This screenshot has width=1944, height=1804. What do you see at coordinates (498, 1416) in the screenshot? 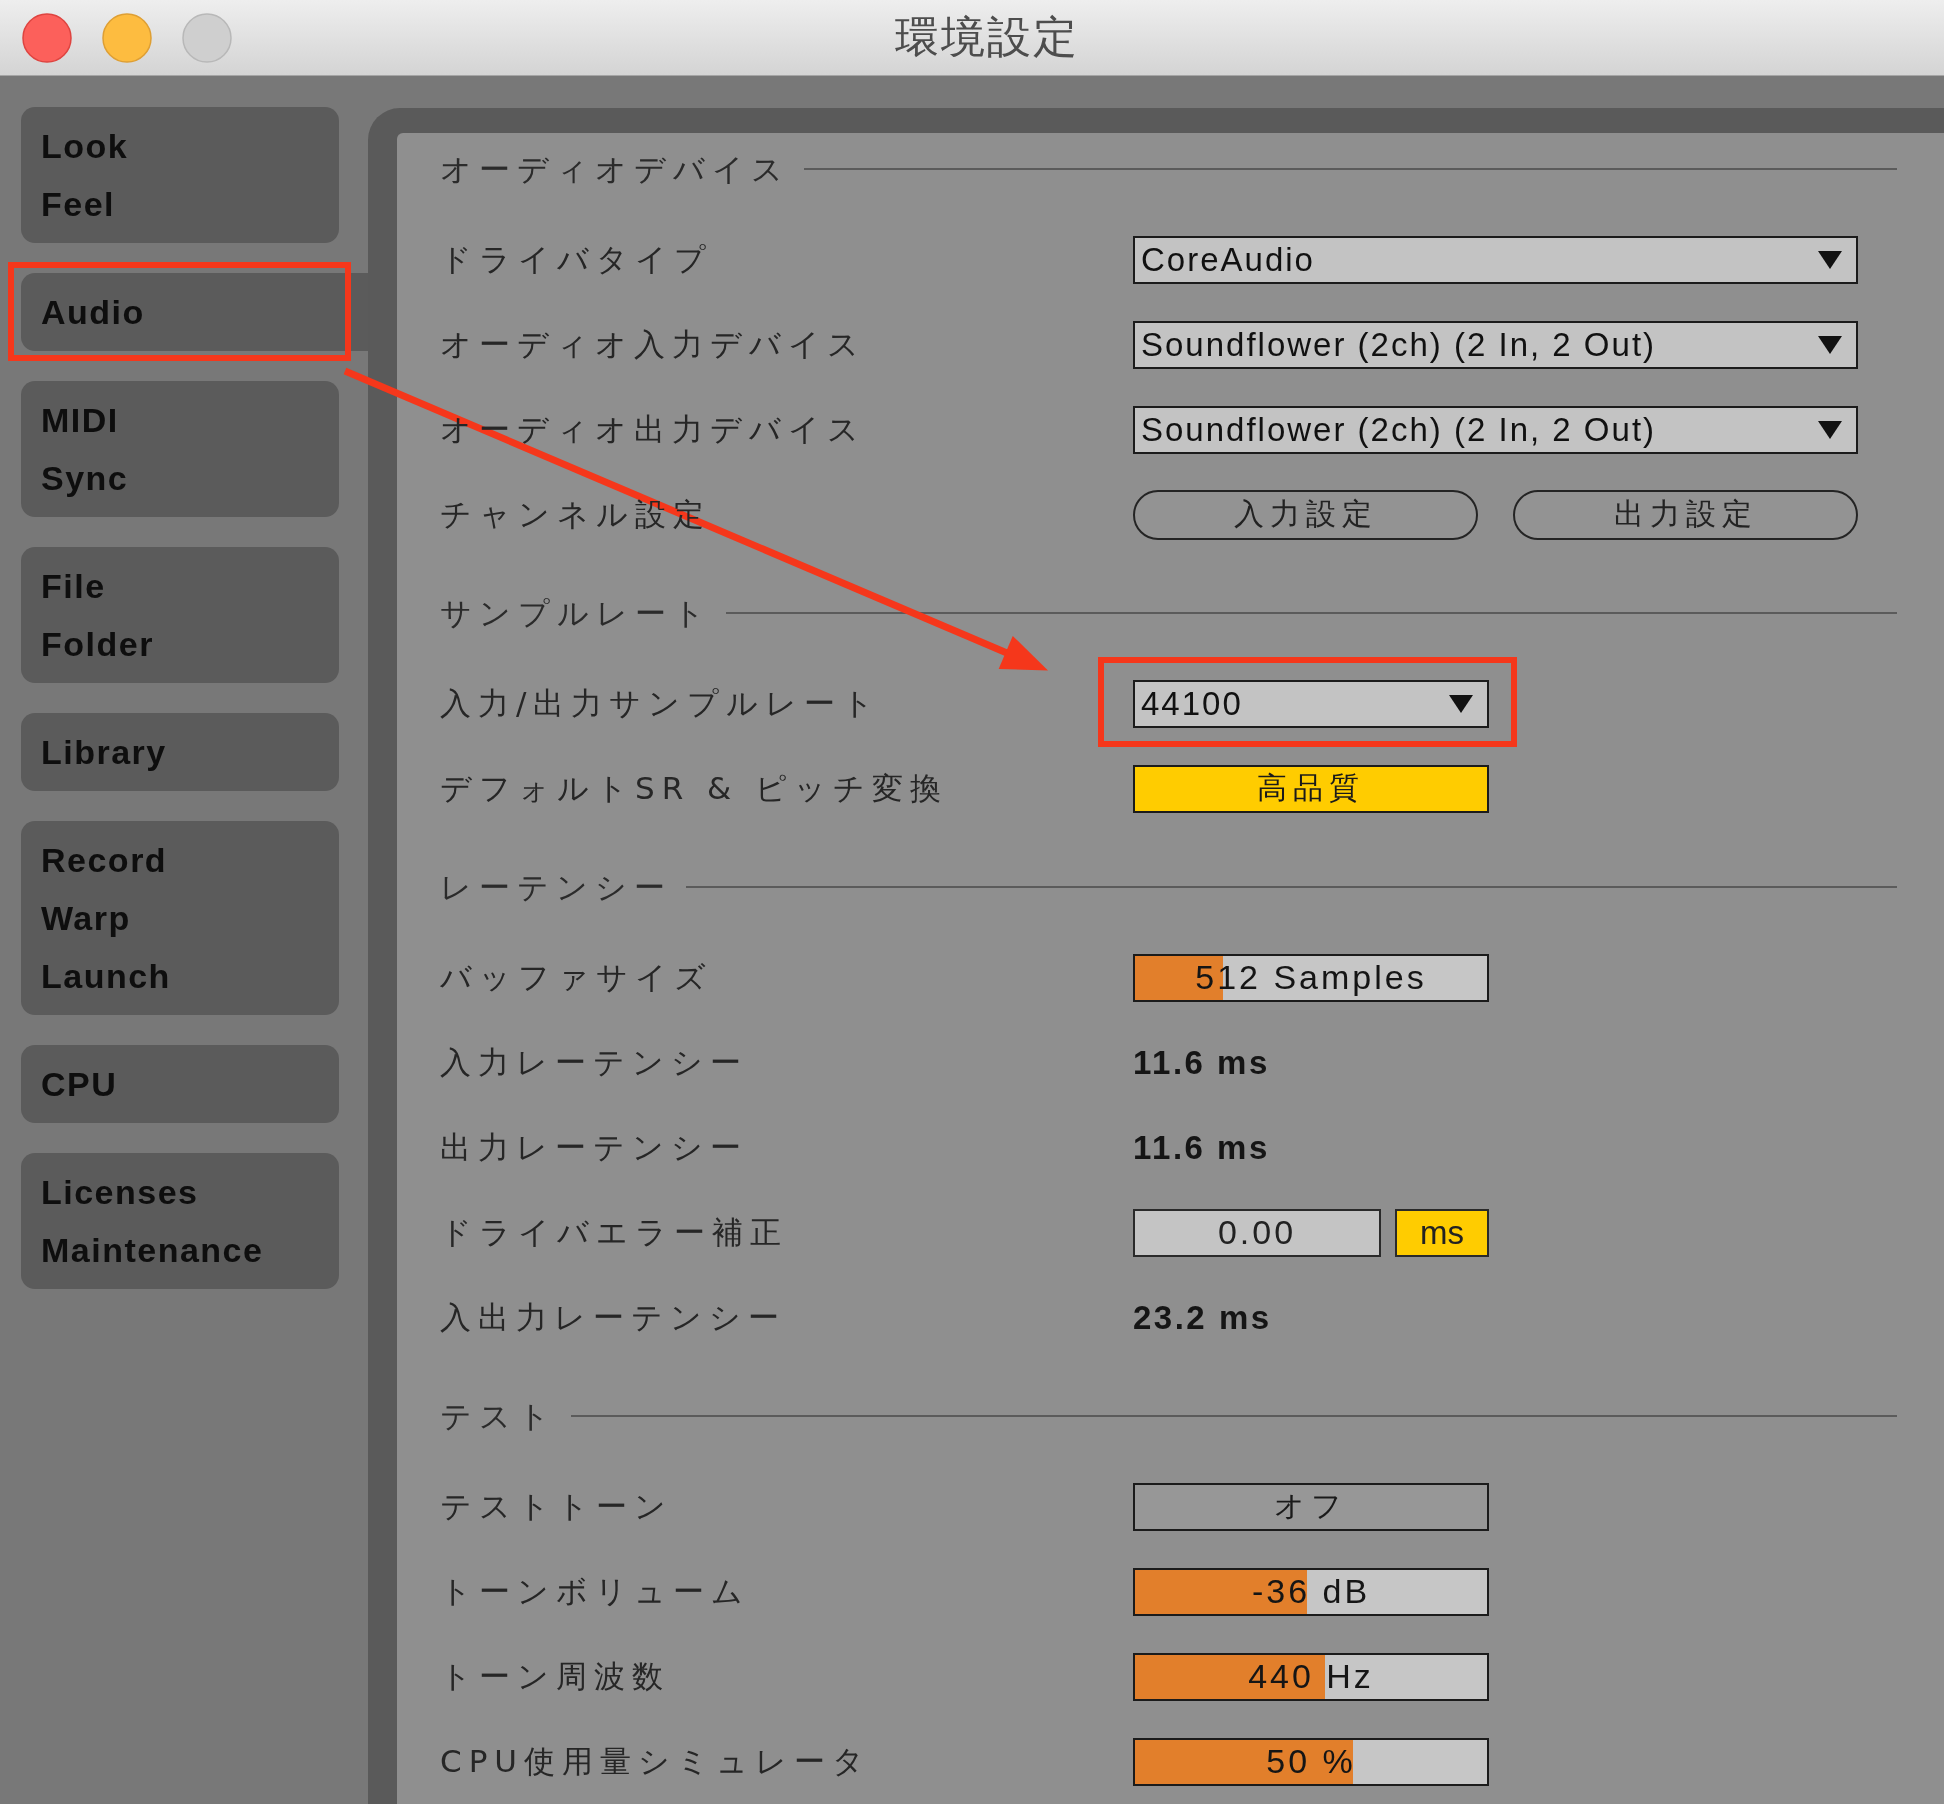
I see `section-title: テスト` at bounding box center [498, 1416].